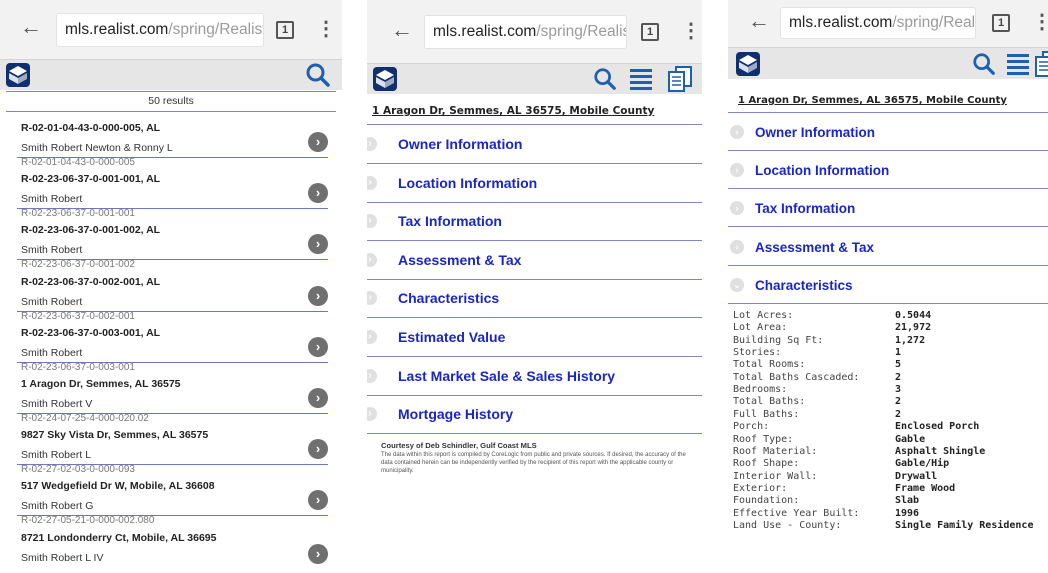  What do you see at coordinates (57, 506) in the screenshot?
I see `result-owner: Smith Robert G` at bounding box center [57, 506].